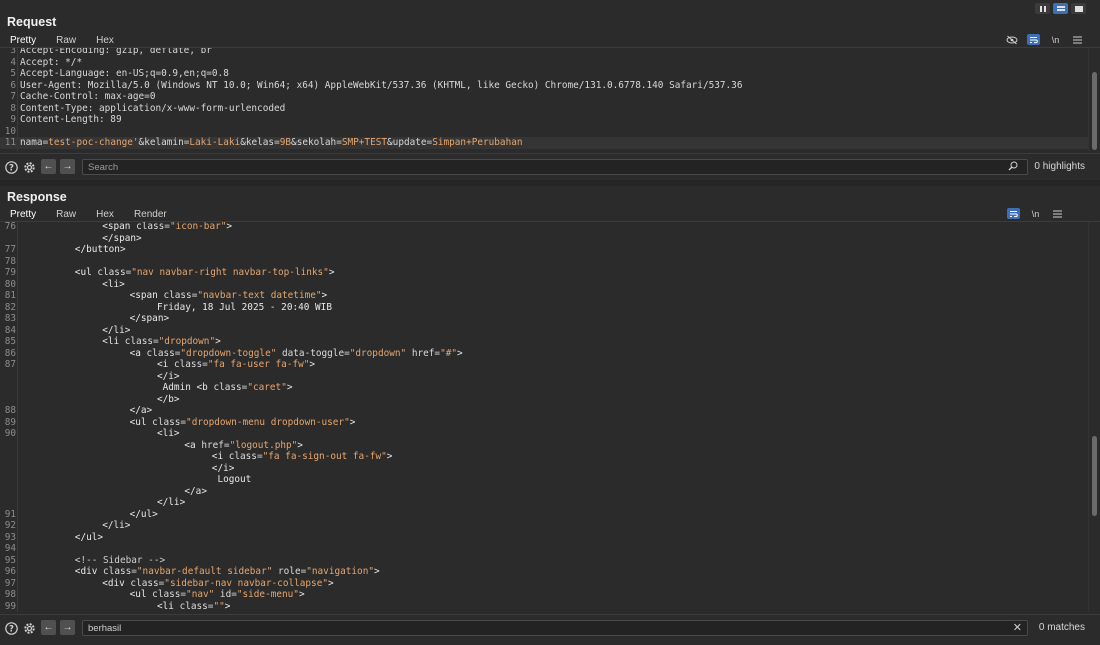  What do you see at coordinates (1013, 167) in the screenshot?
I see `search-icon` at bounding box center [1013, 167].